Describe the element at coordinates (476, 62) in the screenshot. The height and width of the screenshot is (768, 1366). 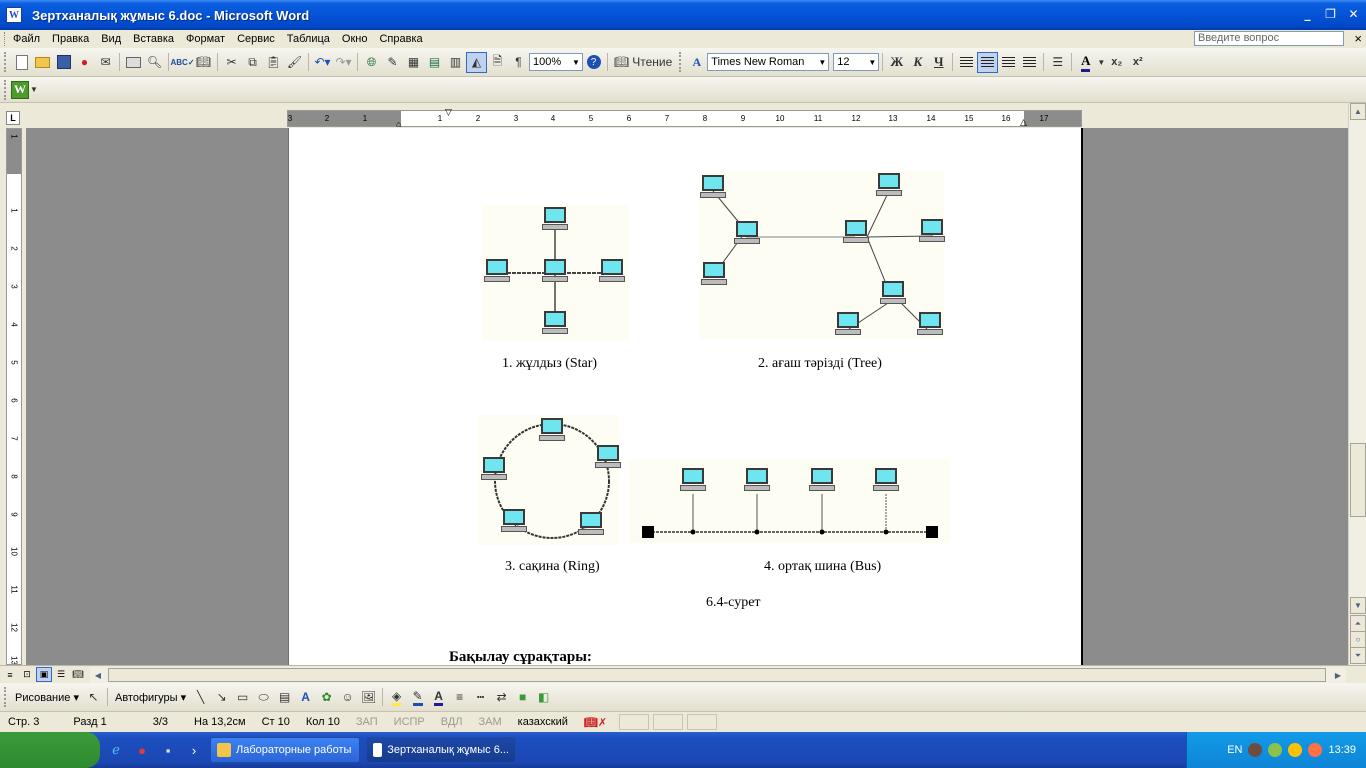
I see `drawing-button: ◭` at that location.